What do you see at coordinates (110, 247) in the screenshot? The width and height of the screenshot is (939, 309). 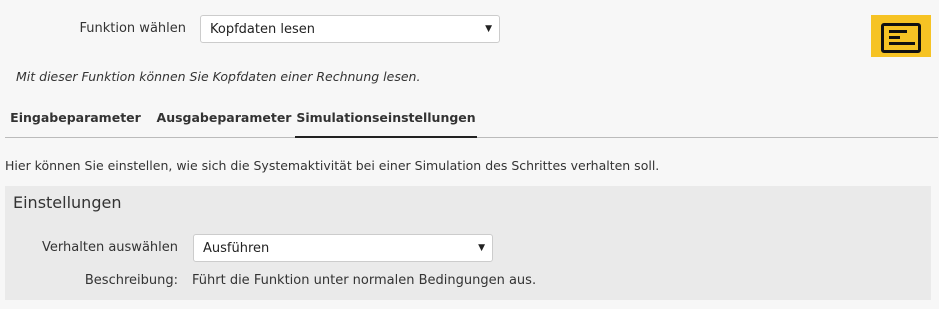 I see `behavior-label: Verhalten auswählen` at bounding box center [110, 247].